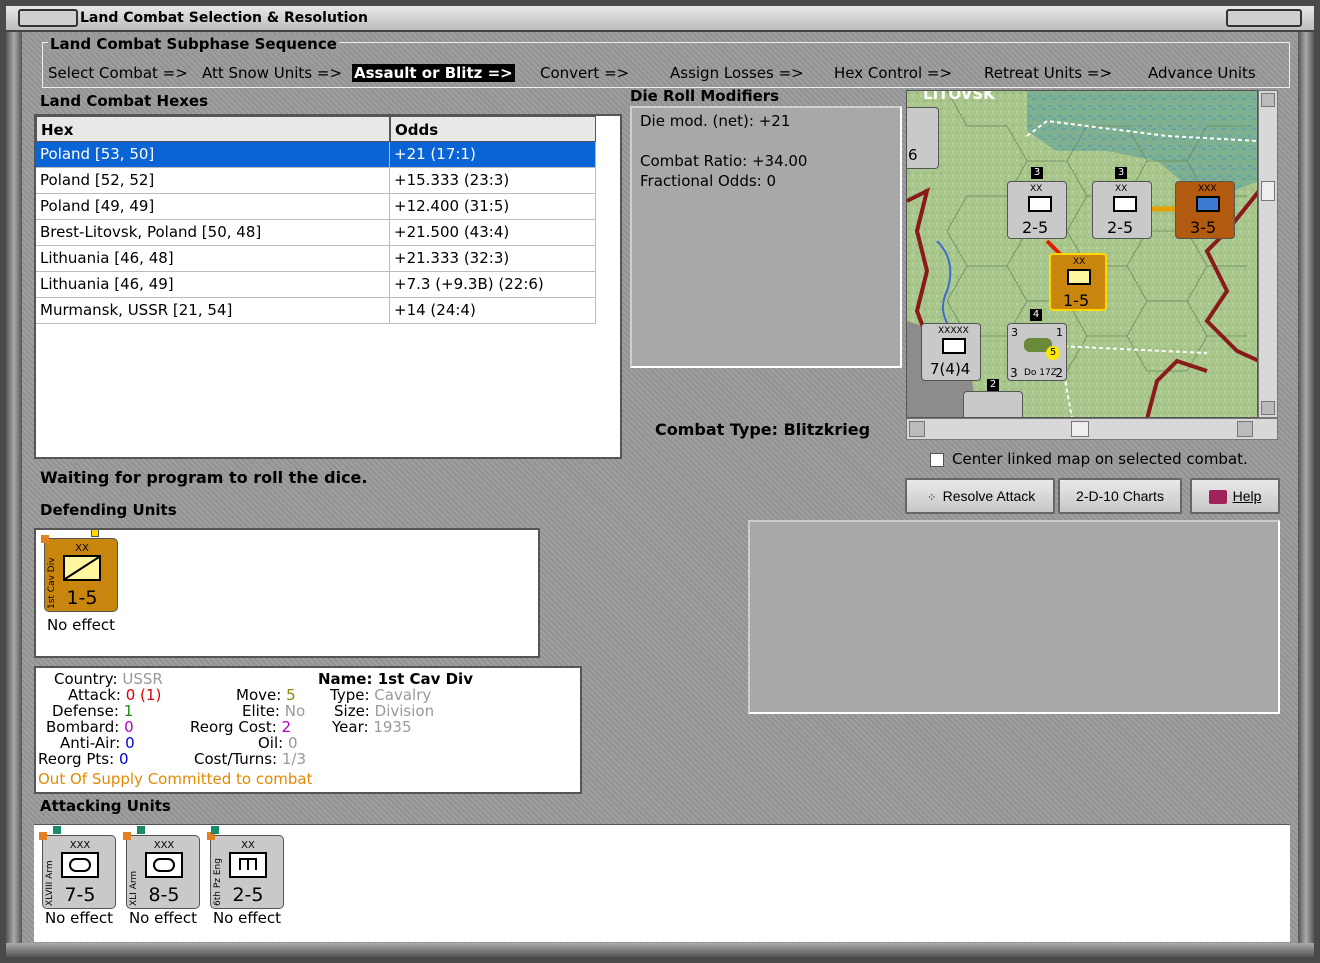 The image size is (1320, 963). I want to click on year-label: Year:, so click(350, 727).